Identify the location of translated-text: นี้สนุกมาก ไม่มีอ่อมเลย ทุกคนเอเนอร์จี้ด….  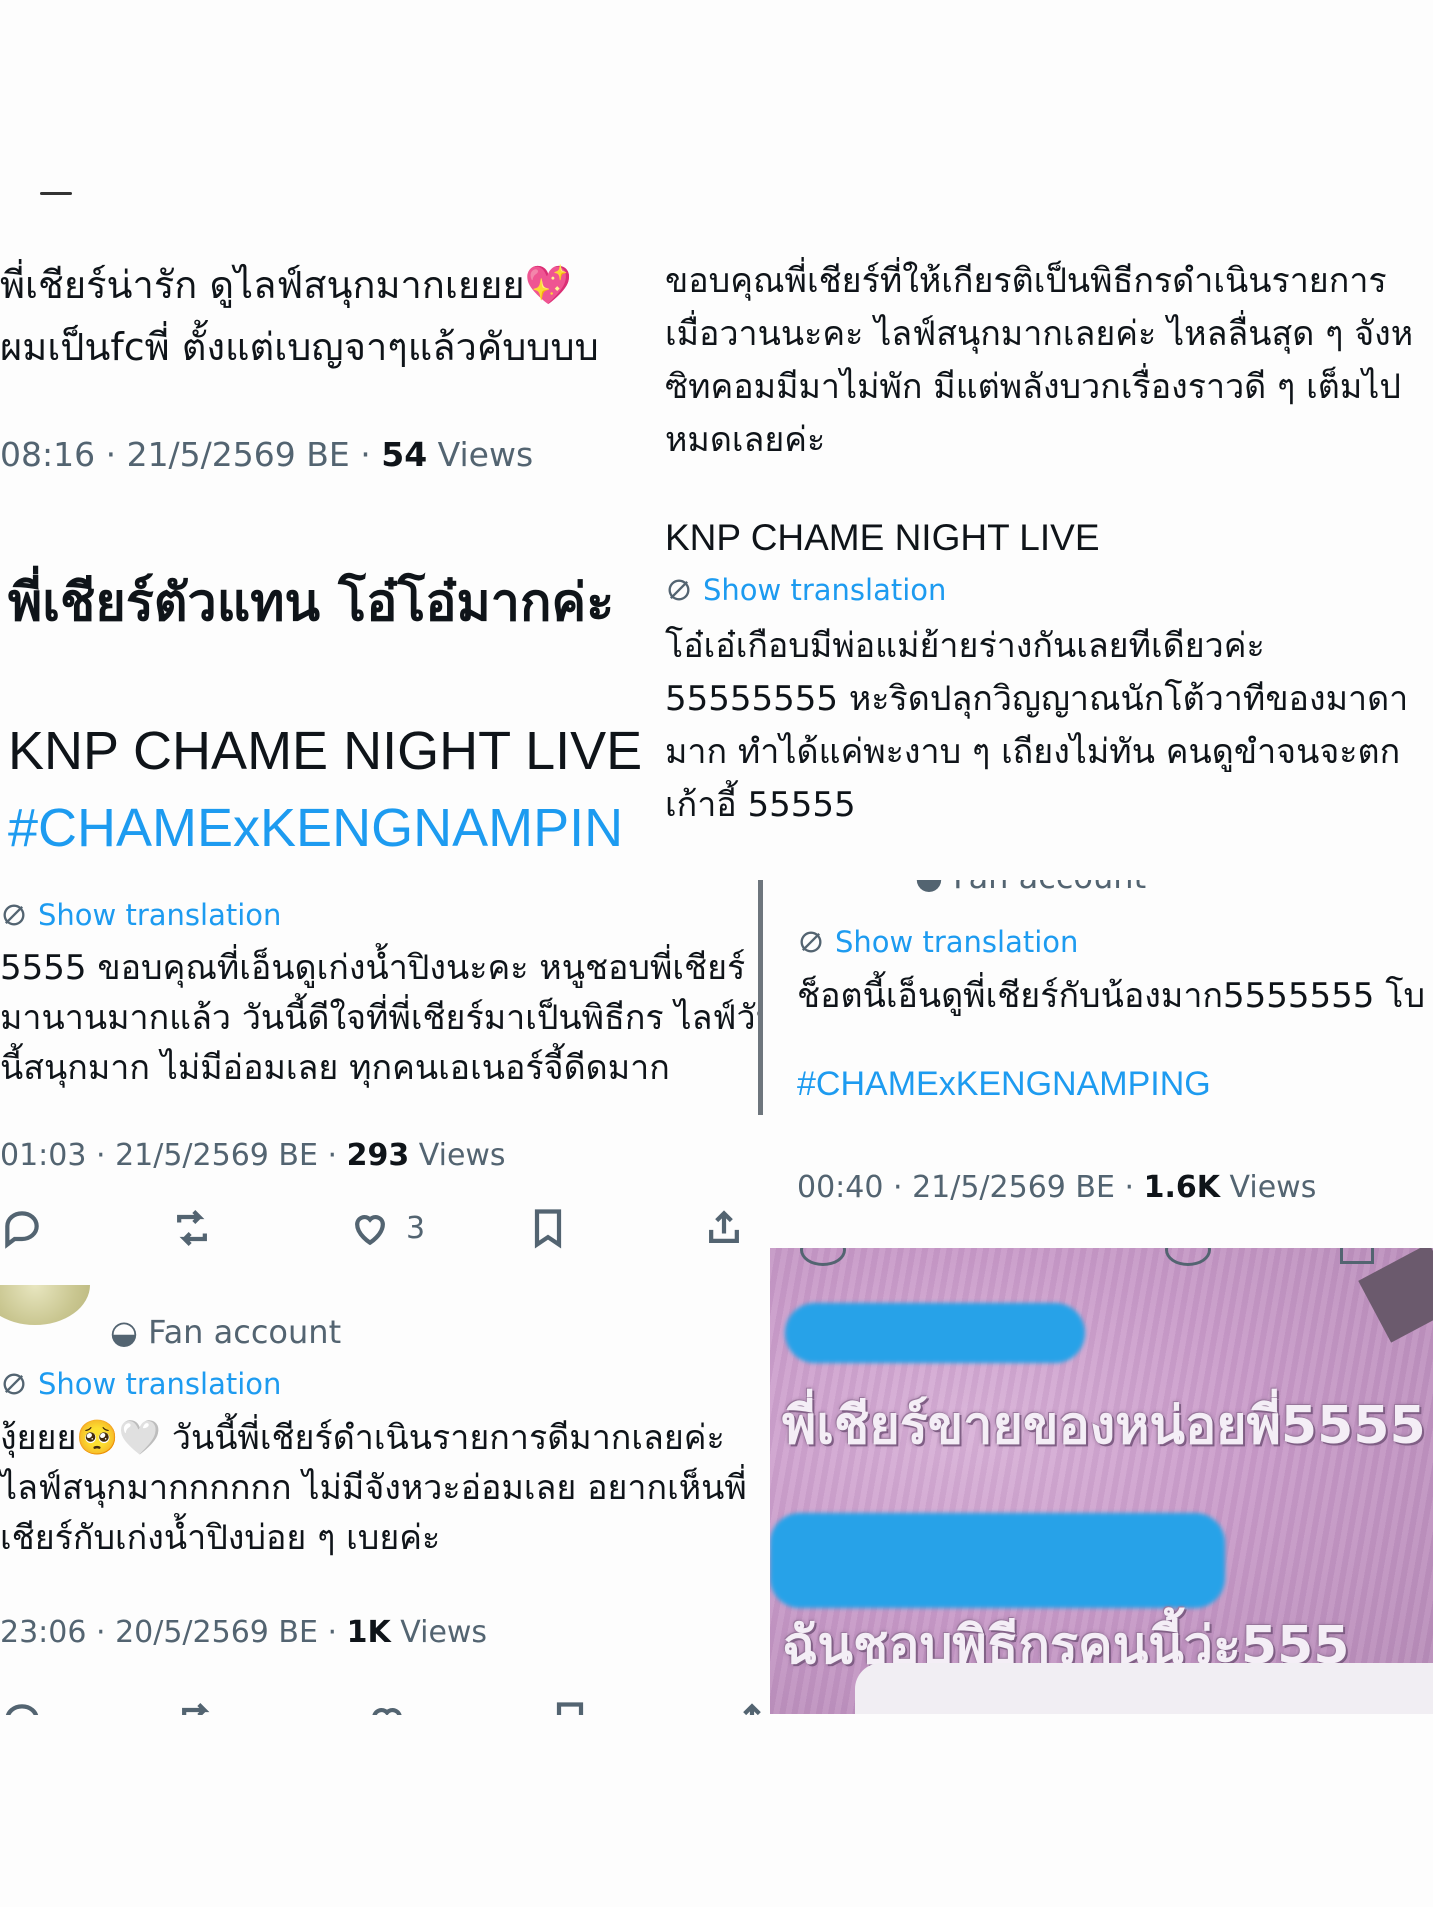
(335, 1068).